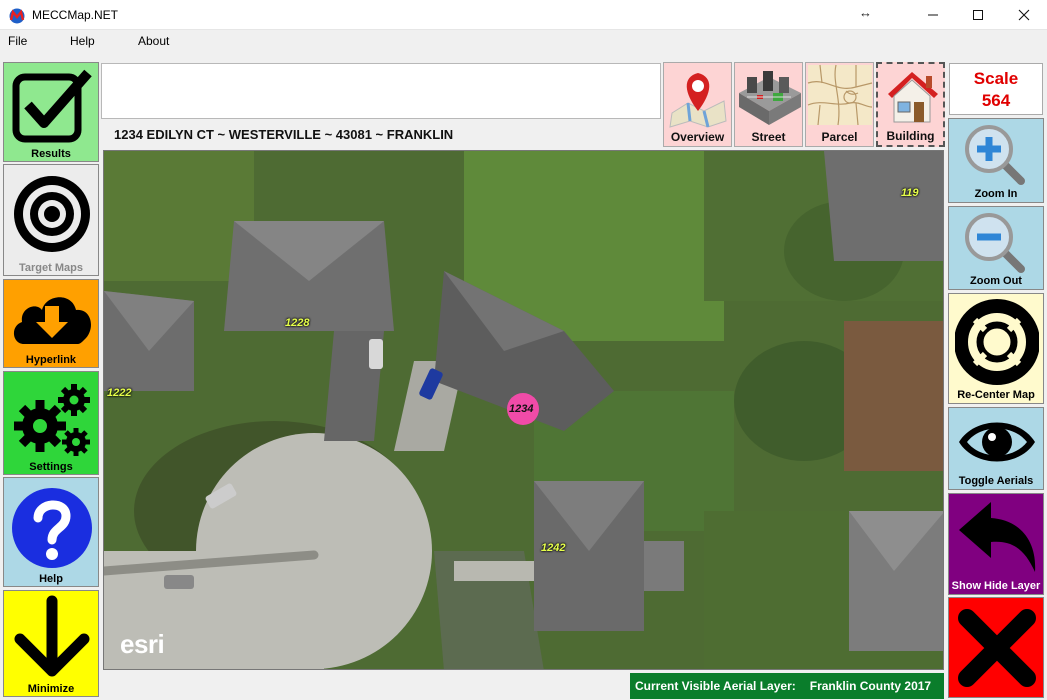 This screenshot has width=1047, height=700. Describe the element at coordinates (119, 393) in the screenshot. I see `parcel-label-1222: 1222` at that location.